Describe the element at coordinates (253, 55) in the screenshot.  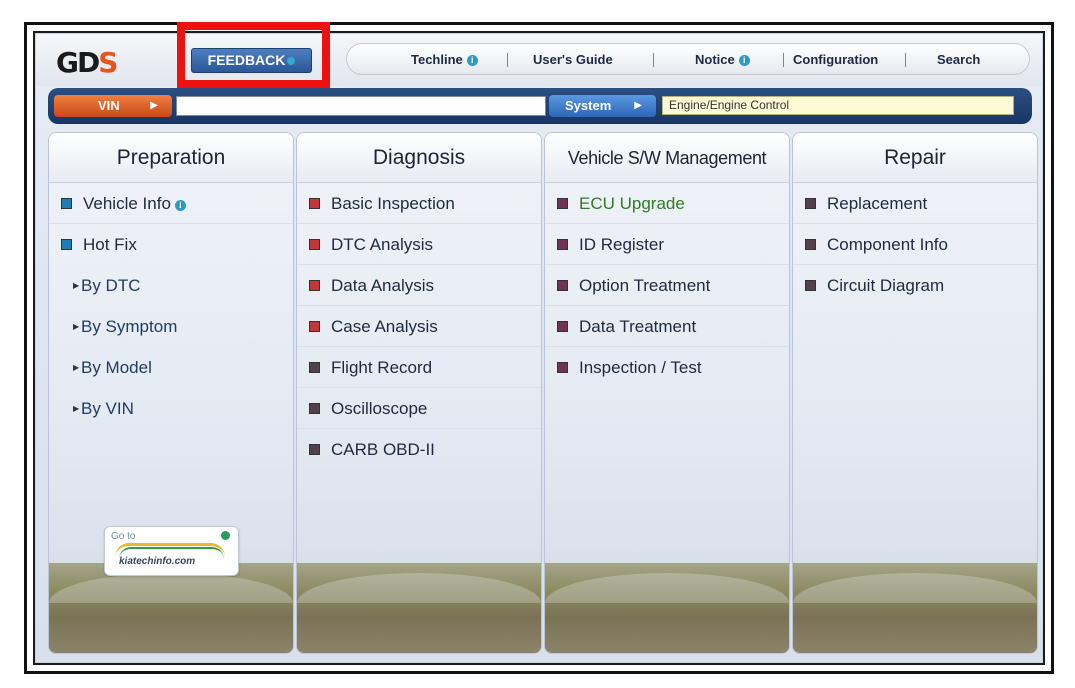
I see `feedback-highlight-box` at that location.